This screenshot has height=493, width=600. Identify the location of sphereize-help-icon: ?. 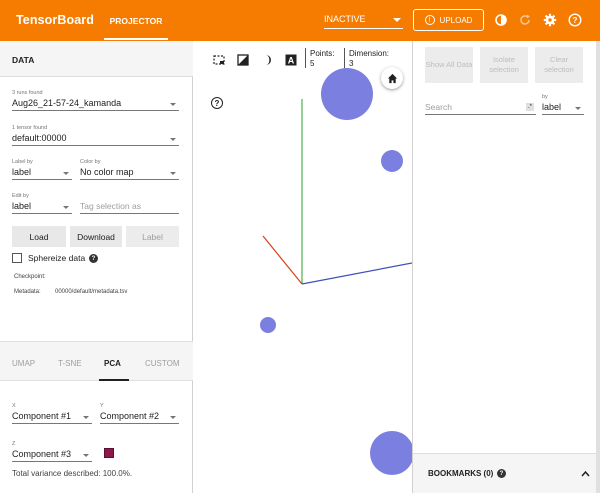
(93, 258).